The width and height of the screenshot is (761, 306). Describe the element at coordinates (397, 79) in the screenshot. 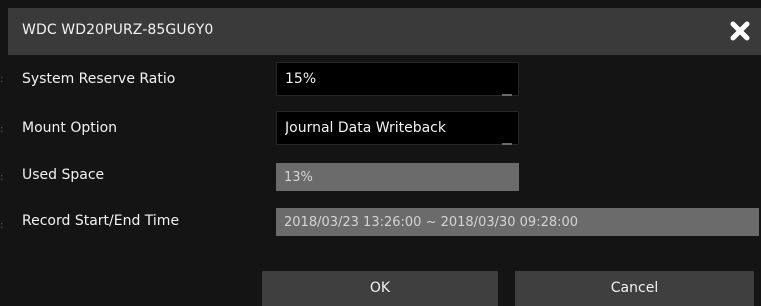

I see `system-reserve-ratio-select: 15%` at that location.